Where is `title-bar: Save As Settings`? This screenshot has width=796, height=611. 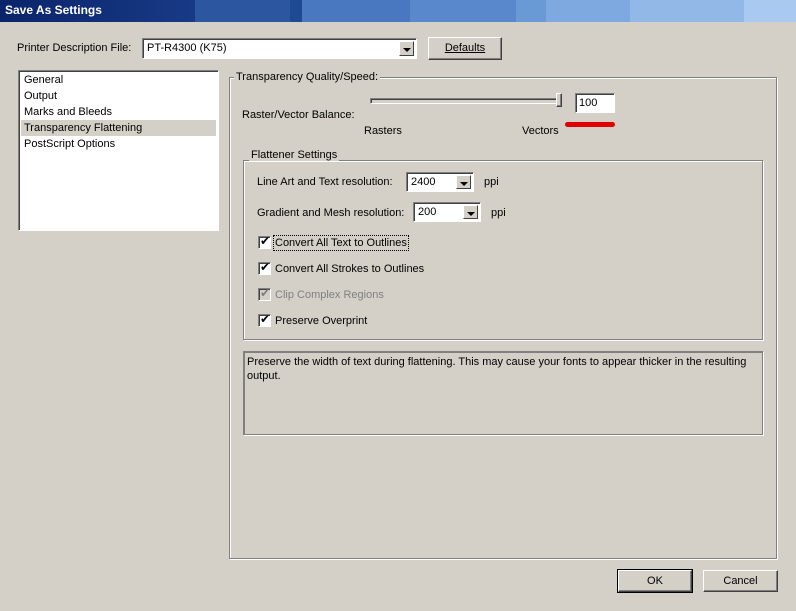 title-bar: Save As Settings is located at coordinates (398, 11).